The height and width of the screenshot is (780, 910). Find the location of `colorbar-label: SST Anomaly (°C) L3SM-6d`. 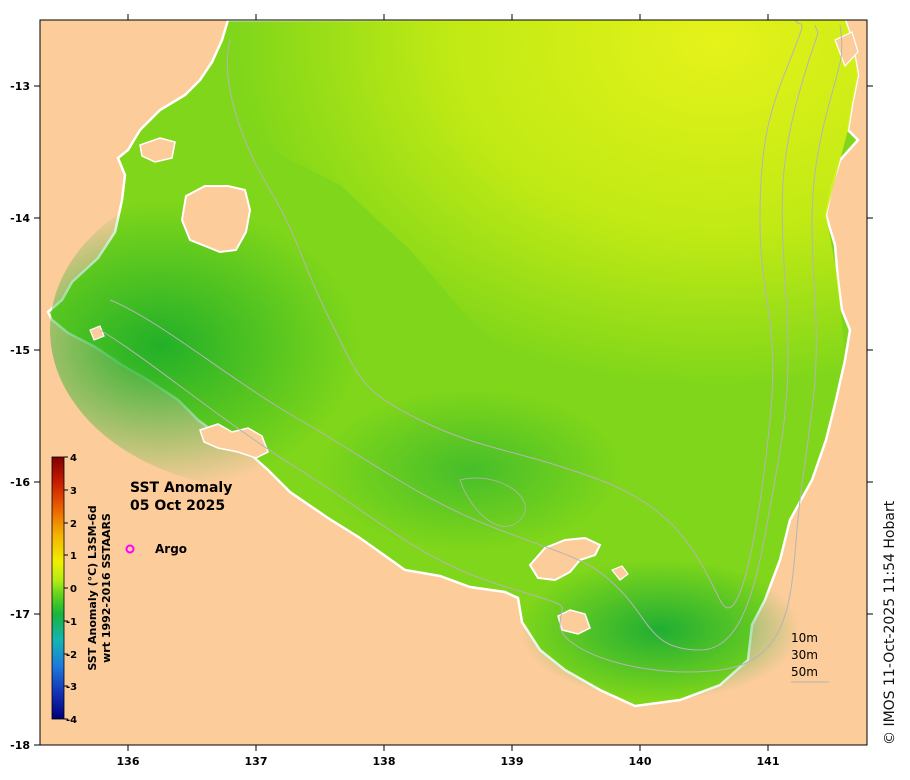

colorbar-label: SST Anomaly (°C) L3SM-6d is located at coordinates (92, 587).